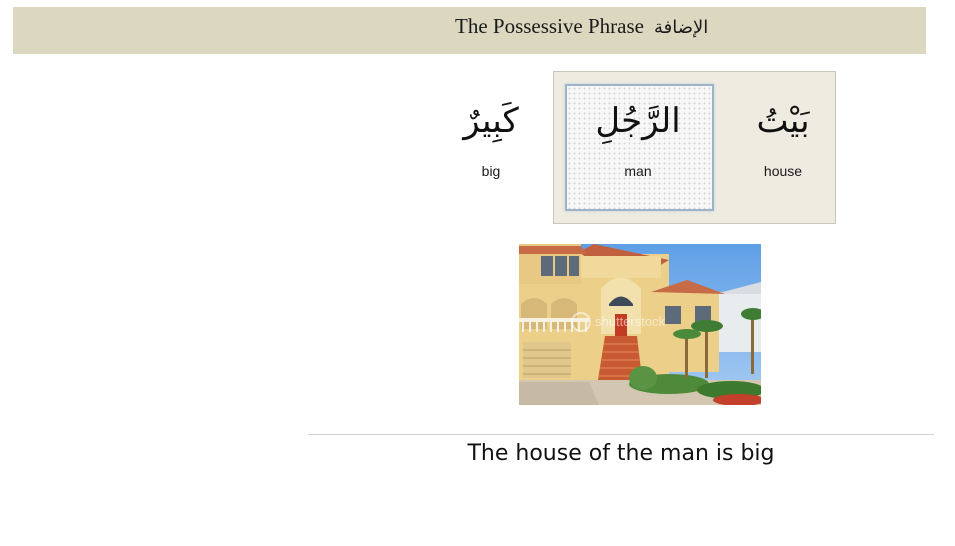  Describe the element at coordinates (630, 321) in the screenshot. I see `watermark-text: shutterstock` at that location.